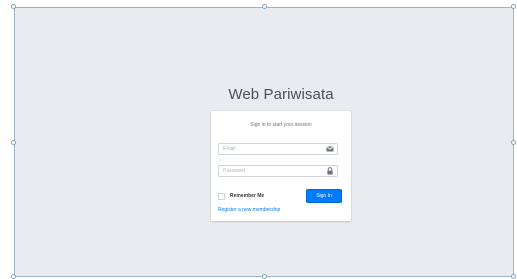  What do you see at coordinates (513, 276) in the screenshot?
I see `resize-handle-bottom-right` at bounding box center [513, 276].